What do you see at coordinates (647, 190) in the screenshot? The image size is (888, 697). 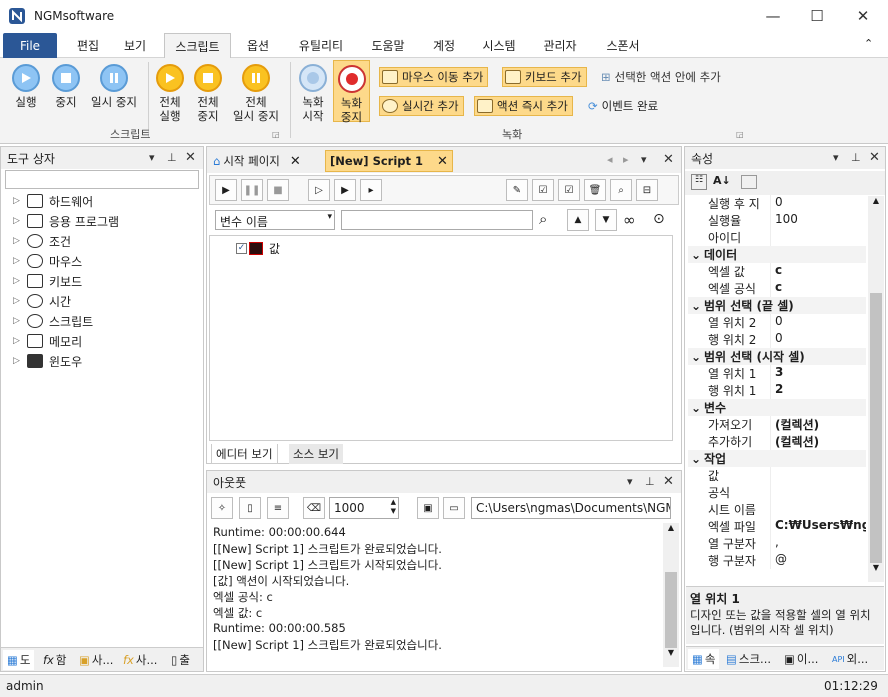 I see `hierarchy-icon: ⊟` at bounding box center [647, 190].